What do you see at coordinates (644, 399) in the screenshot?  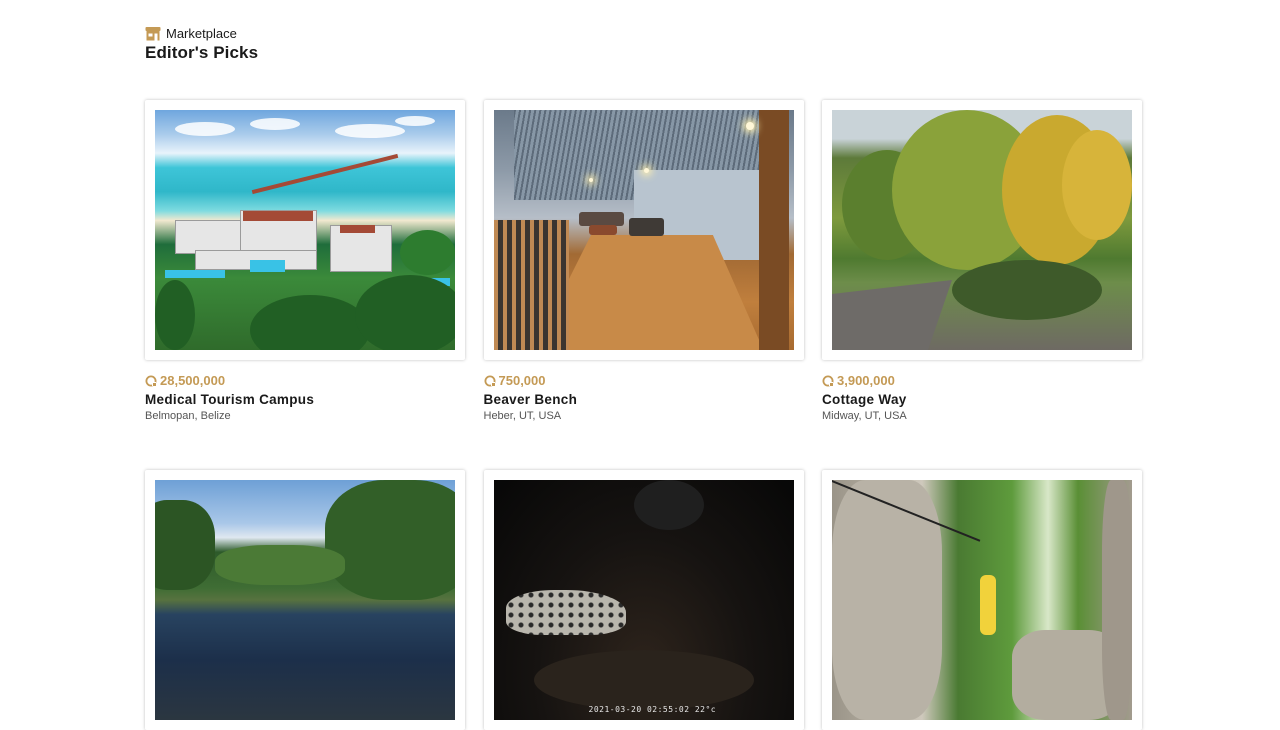 I see `listing-name: Beaver Bench` at bounding box center [644, 399].